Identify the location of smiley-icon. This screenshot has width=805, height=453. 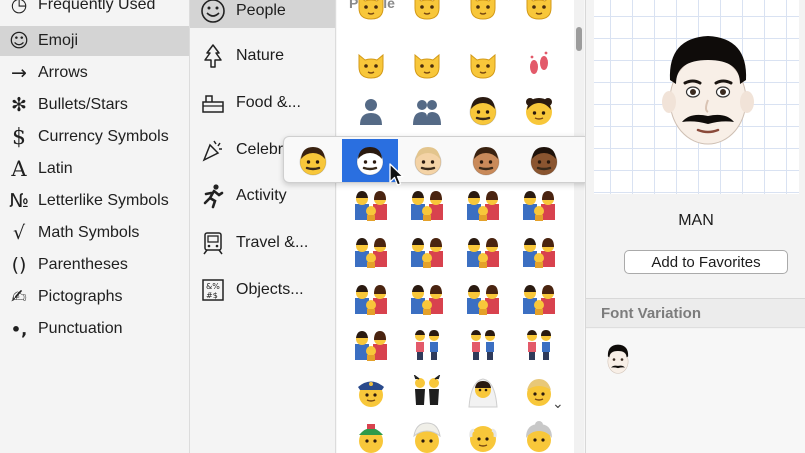
(213, 12).